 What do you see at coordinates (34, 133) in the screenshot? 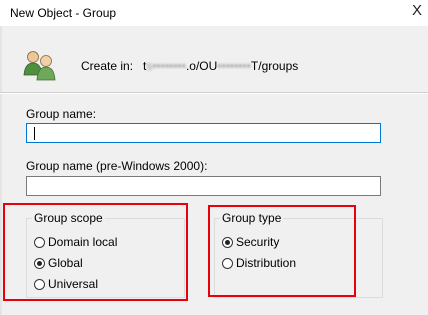
I see `text-caret` at bounding box center [34, 133].